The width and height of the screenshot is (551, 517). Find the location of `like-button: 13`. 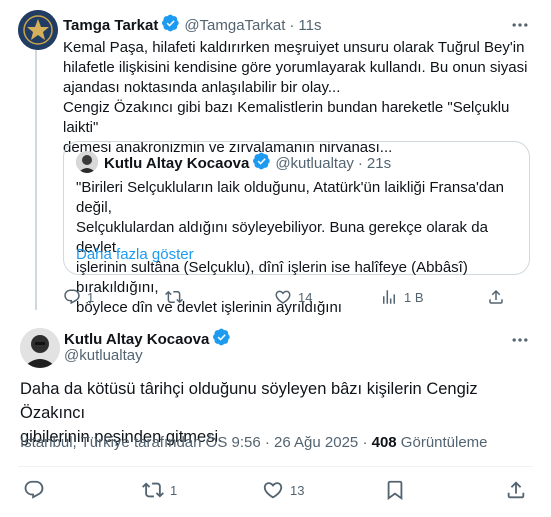

like-button: 13 is located at coordinates (283, 490).